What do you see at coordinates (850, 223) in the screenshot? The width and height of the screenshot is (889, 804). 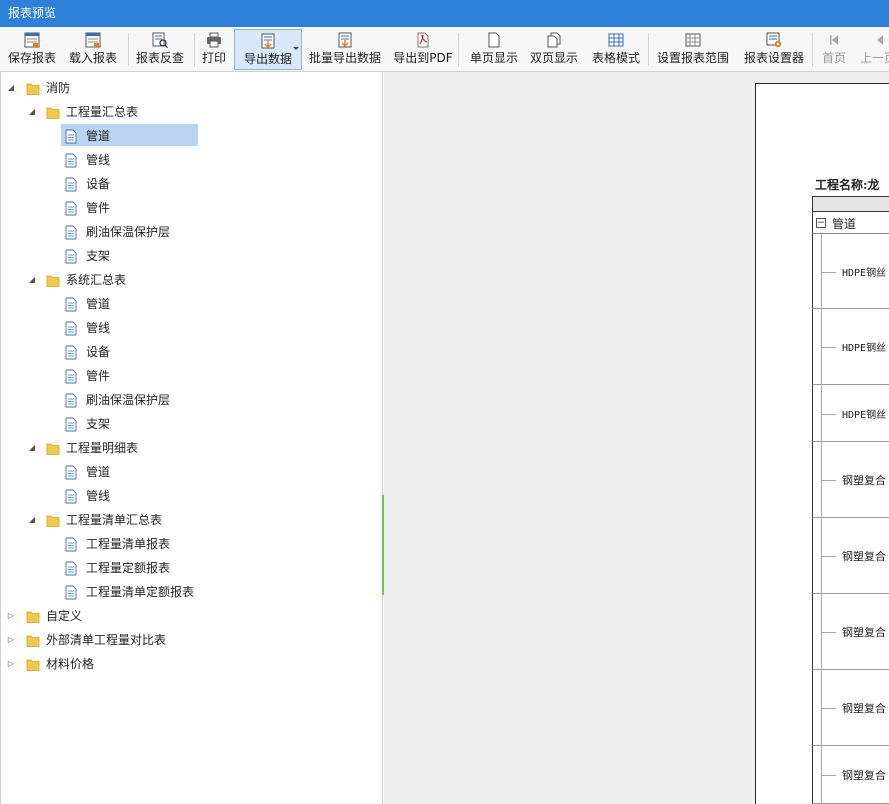 I see `group-row: − 管道` at bounding box center [850, 223].